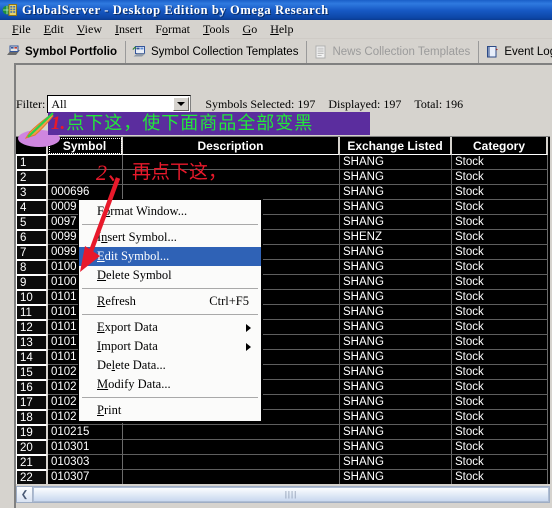  Describe the element at coordinates (170, 301) in the screenshot. I see `context-menu-item-refresh: Refresh Ctrl+F5` at that location.